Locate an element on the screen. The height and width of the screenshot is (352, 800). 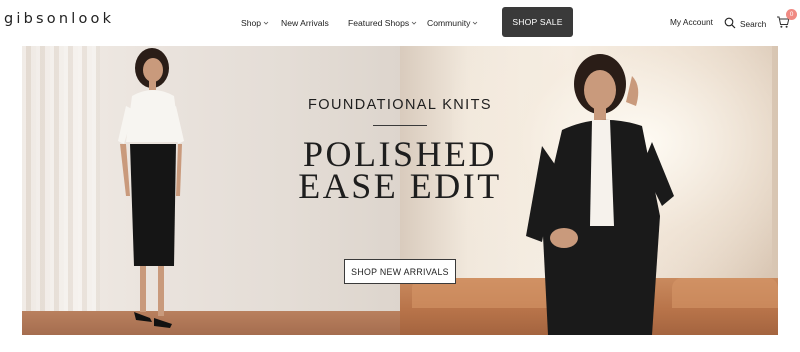
shop-sale-button: SHOP SALE is located at coordinates (537, 22).